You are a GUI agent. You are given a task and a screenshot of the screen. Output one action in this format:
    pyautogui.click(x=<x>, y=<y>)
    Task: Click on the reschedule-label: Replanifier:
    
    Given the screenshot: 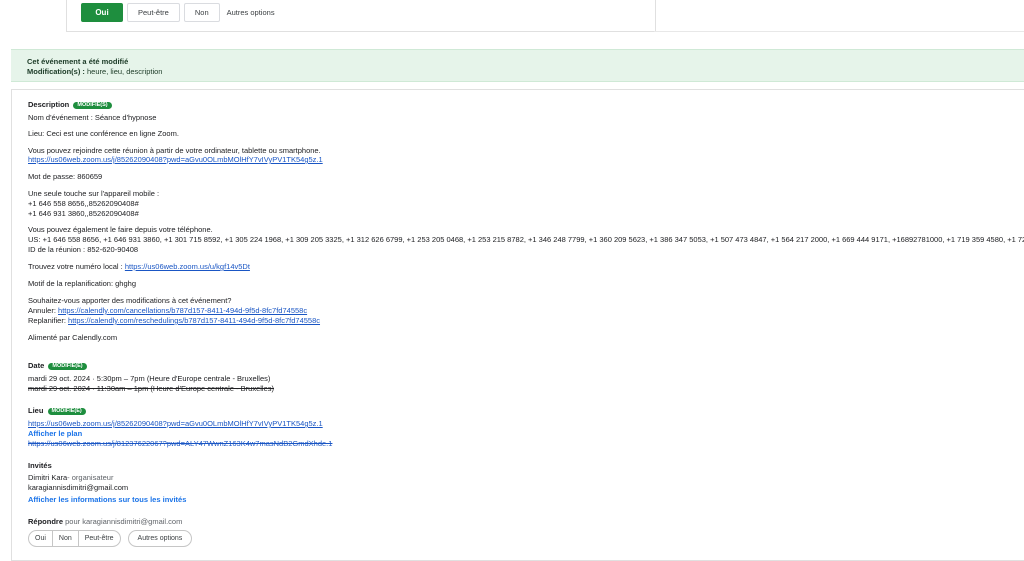 What is the action you would take?
    pyautogui.click(x=47, y=320)
    